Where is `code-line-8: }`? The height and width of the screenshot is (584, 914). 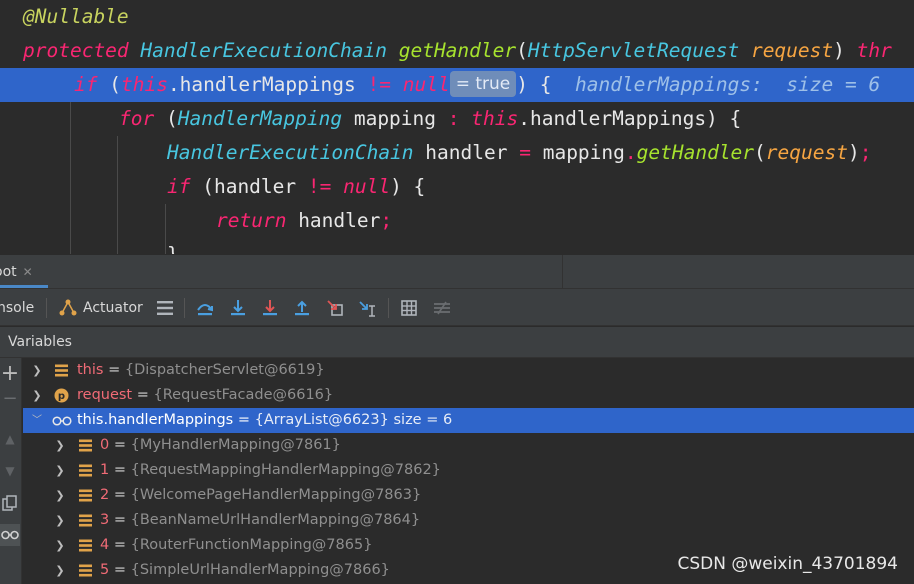 code-line-8: } is located at coordinates (457, 246).